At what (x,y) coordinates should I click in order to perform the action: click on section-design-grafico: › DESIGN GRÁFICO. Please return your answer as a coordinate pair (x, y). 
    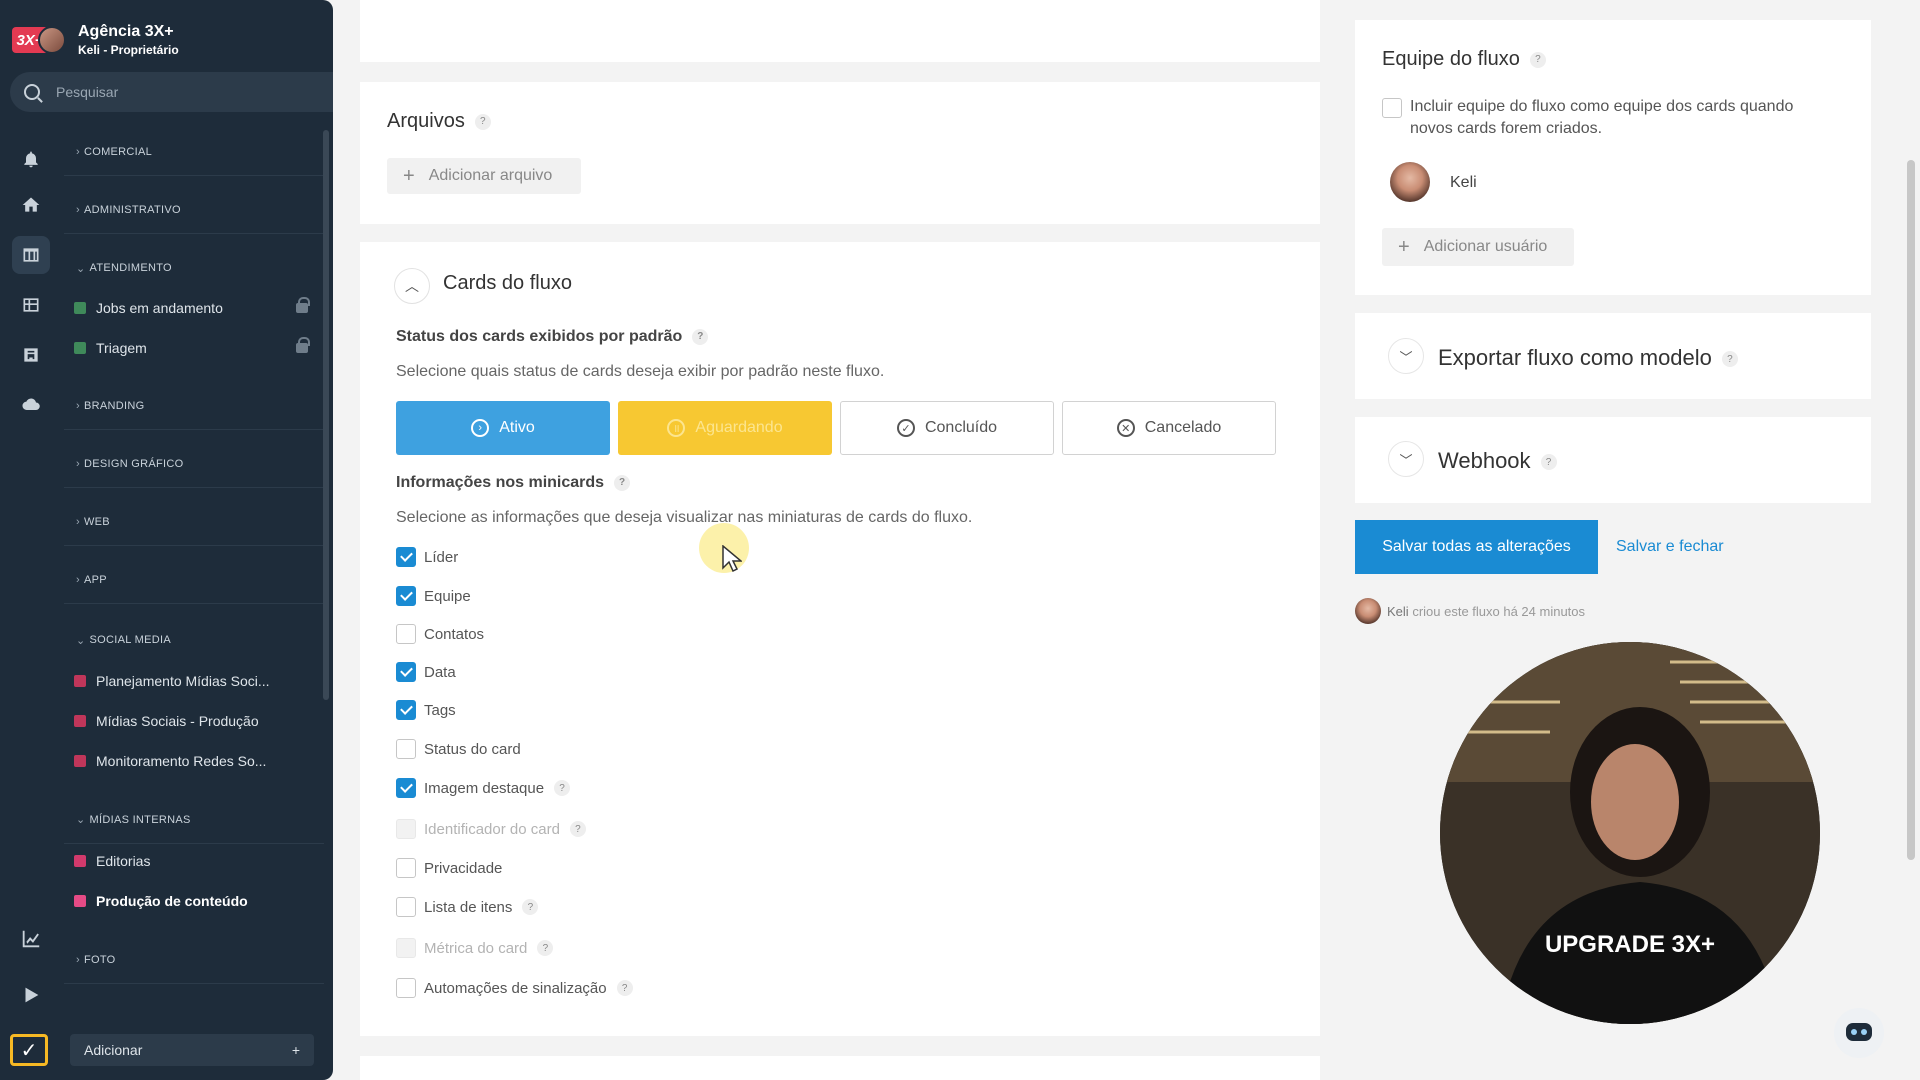
    Looking at the image, I should click on (194, 464).